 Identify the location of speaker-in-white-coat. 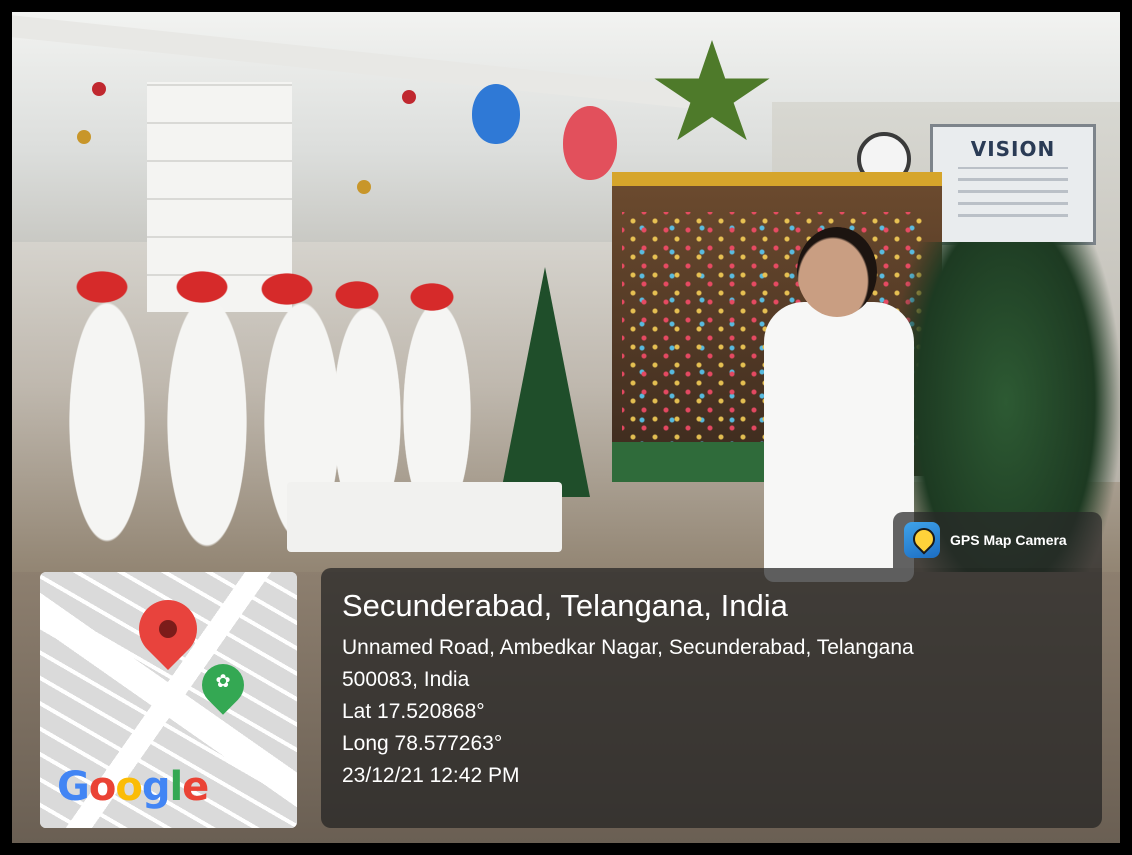
(839, 442).